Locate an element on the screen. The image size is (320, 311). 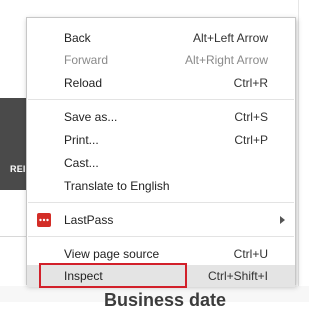
inspect-highlight-box is located at coordinates (113, 275).